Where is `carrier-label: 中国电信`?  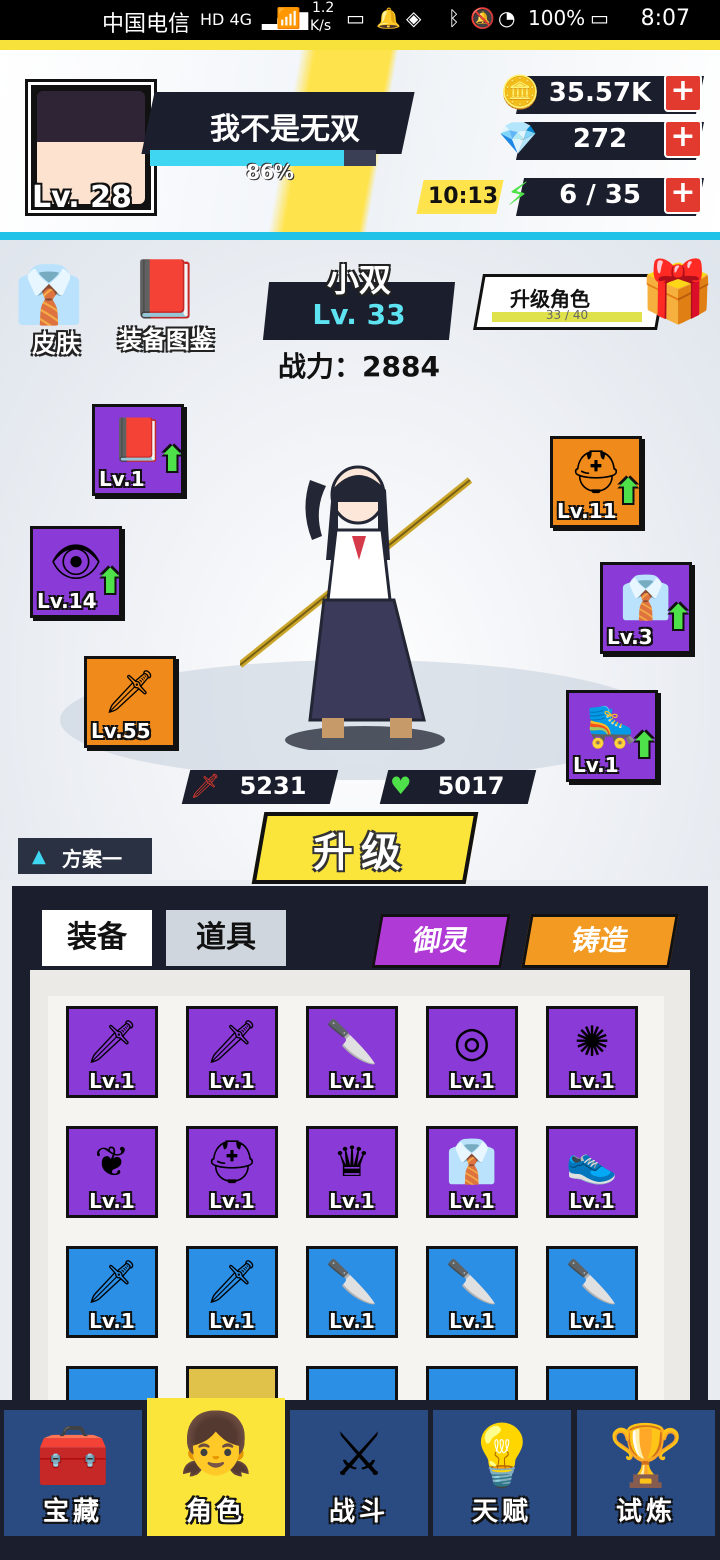
carrier-label: 中国电信 is located at coordinates (146, 24).